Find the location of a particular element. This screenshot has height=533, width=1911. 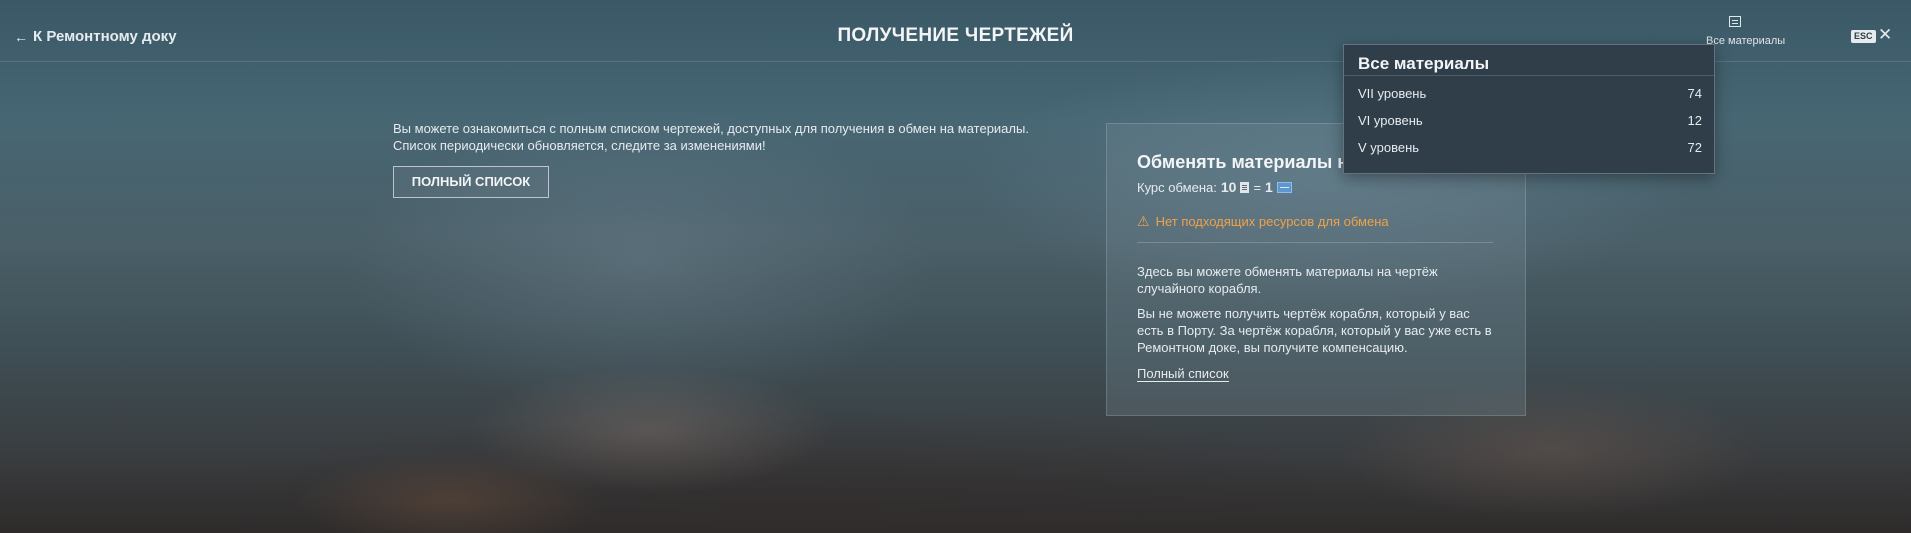

exchange-rate: Курс обмена: 10 = 1 is located at coordinates (1316, 187).